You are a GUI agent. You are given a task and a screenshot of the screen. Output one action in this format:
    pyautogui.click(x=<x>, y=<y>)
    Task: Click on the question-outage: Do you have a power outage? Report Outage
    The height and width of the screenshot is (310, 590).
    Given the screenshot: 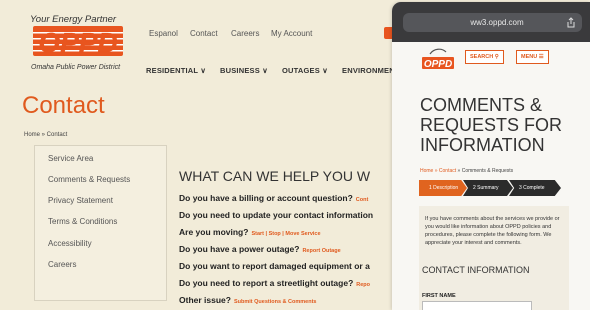 What is the action you would take?
    pyautogui.click(x=286, y=249)
    